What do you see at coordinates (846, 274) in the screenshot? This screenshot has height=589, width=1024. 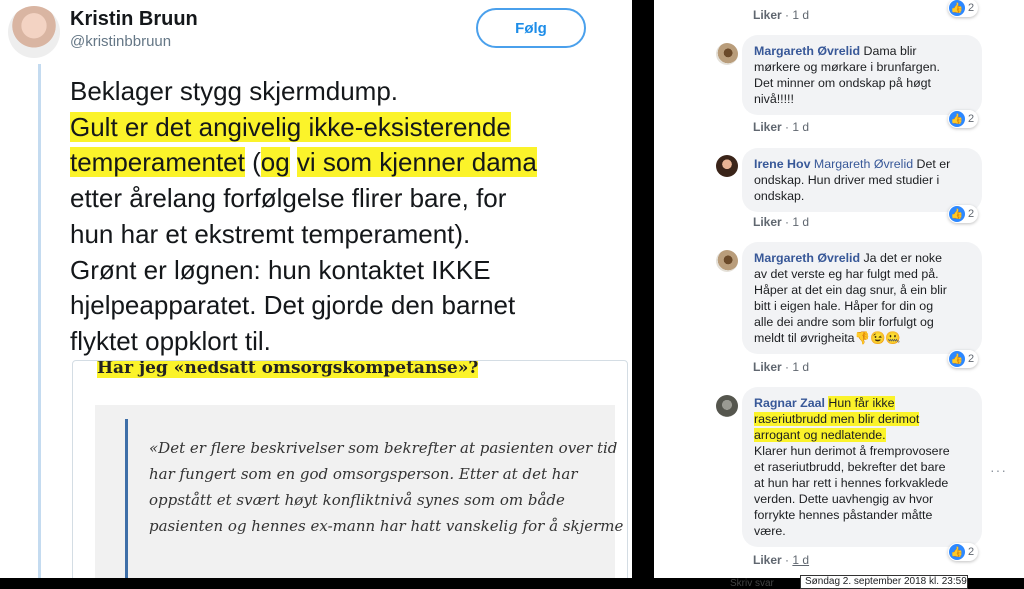 I see `text-segment: av det verste eg har fulgt med på.` at bounding box center [846, 274].